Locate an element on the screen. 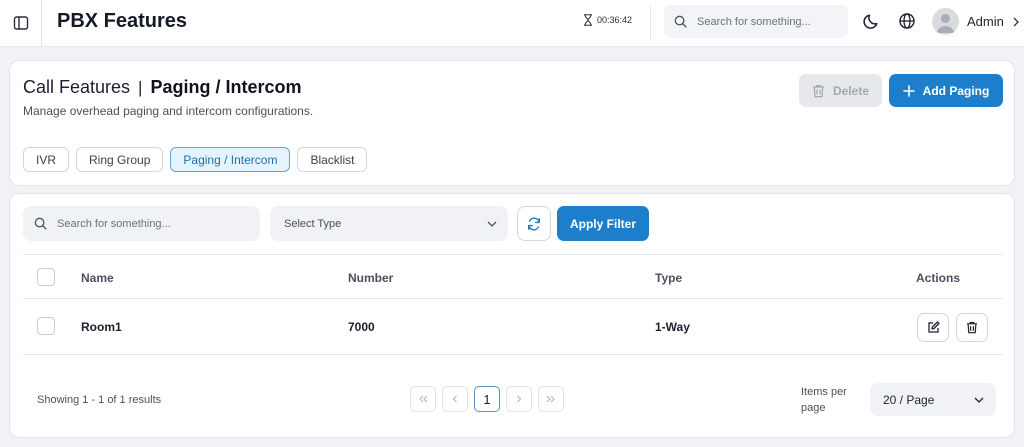  edit-icon is located at coordinates (933, 327).